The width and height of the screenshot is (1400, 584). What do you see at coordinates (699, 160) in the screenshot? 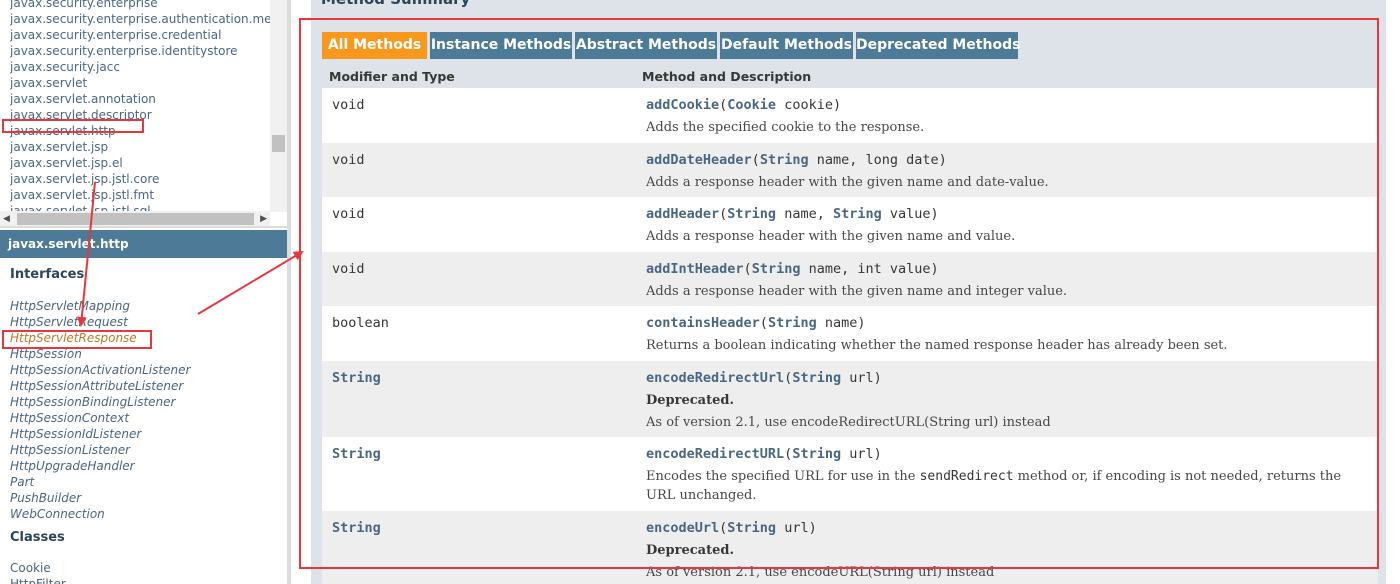
I see `method-link: addDateHeader` at bounding box center [699, 160].